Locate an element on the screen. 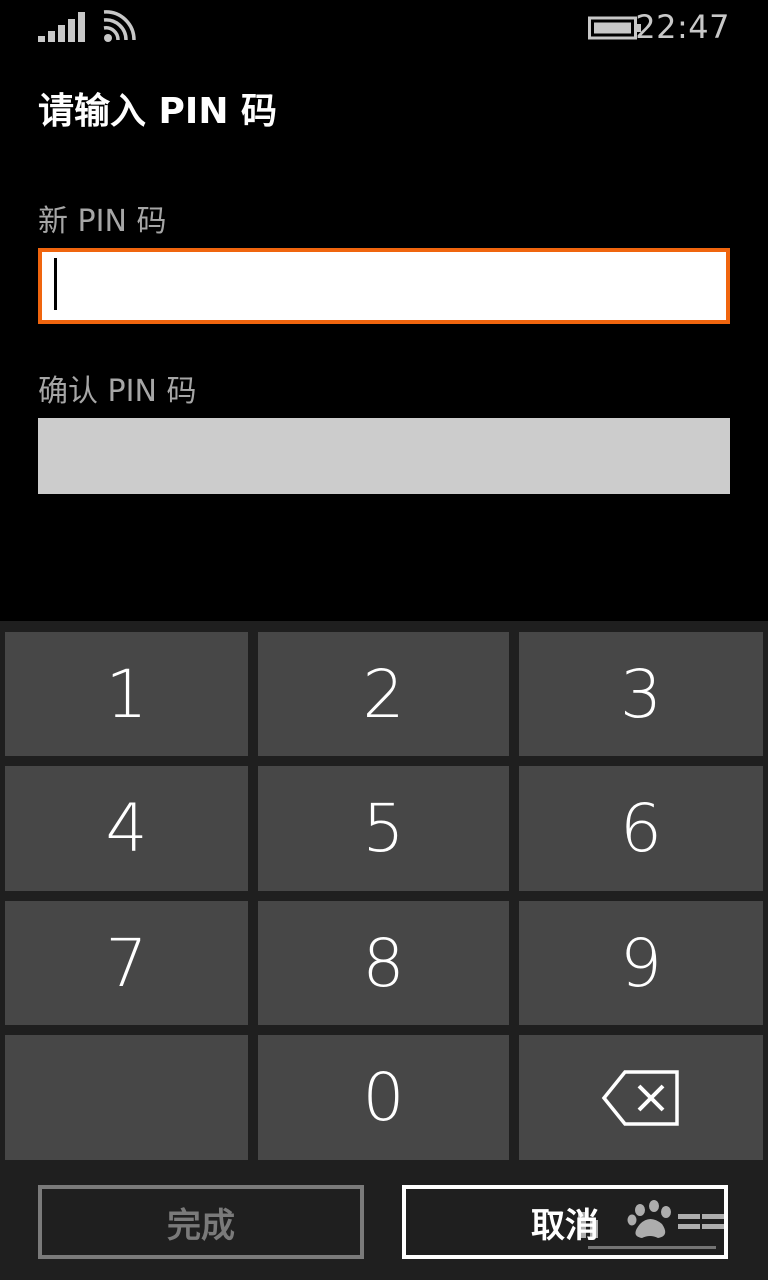 This screenshot has width=768, height=1280. key-4: 4 is located at coordinates (126, 828).